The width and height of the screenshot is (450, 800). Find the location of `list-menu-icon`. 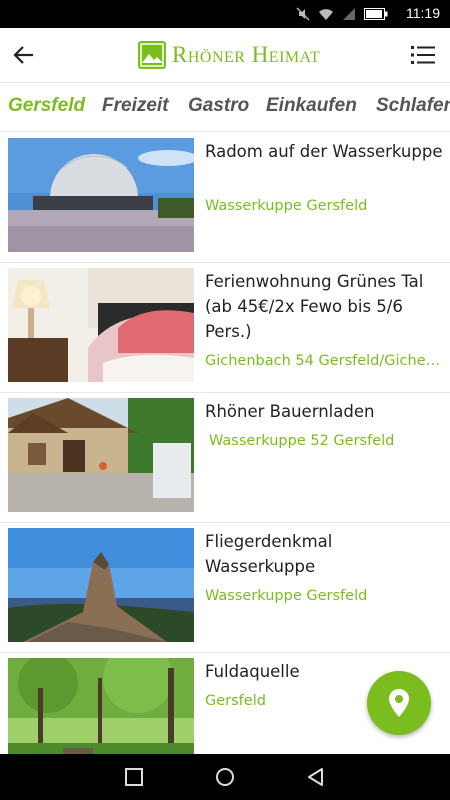

list-menu-icon is located at coordinates (423, 55).